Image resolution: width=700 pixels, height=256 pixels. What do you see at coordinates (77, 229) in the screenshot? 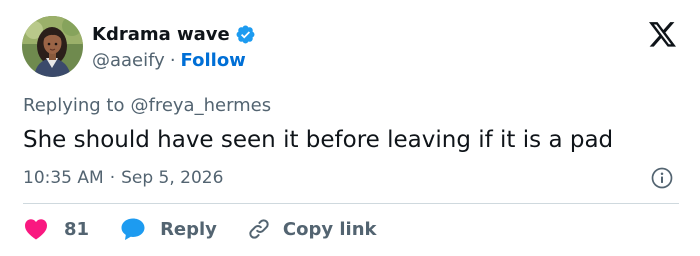
I see `like-count: 81` at bounding box center [77, 229].